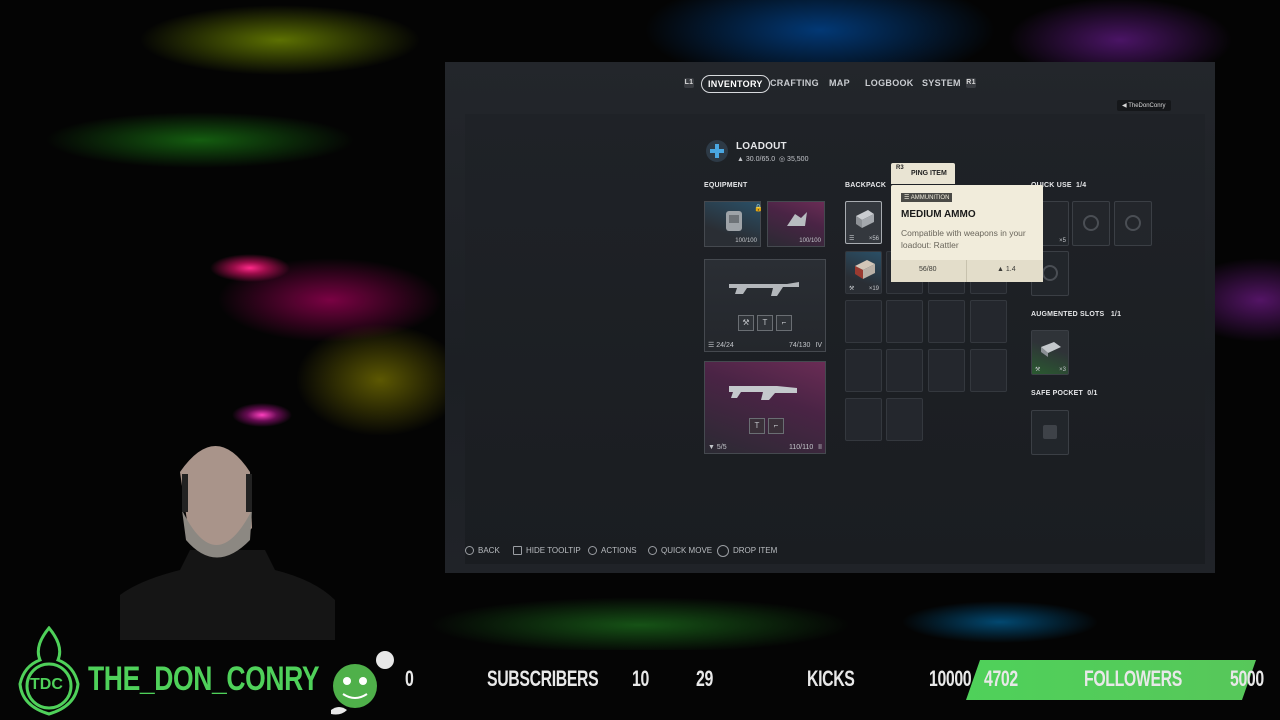 The height and width of the screenshot is (720, 1280). What do you see at coordinates (717, 151) in the screenshot?
I see `loadout-icon` at bounding box center [717, 151].